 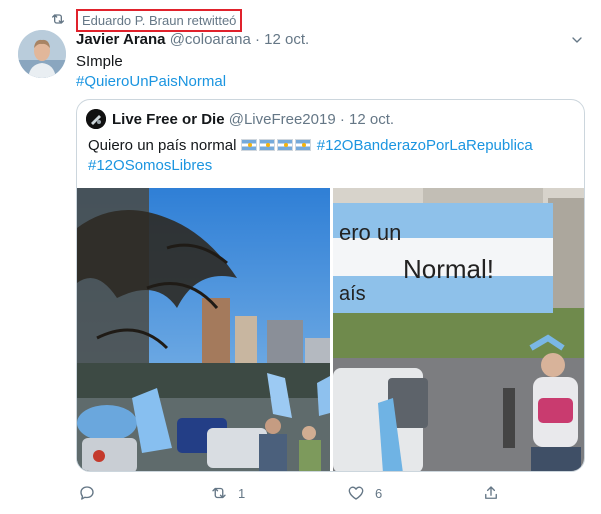 I want to click on argentina-flags, so click(x=278, y=145).